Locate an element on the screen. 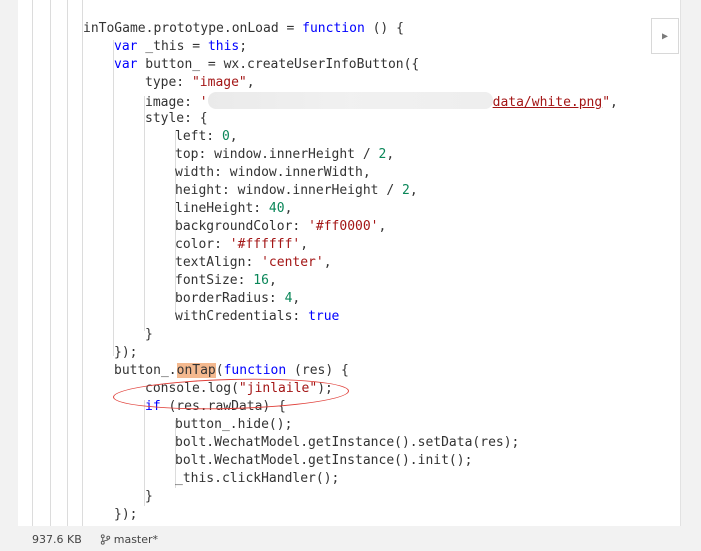 The image size is (701, 551). code-token: height: window.innerHeight / is located at coordinates (288, 190).